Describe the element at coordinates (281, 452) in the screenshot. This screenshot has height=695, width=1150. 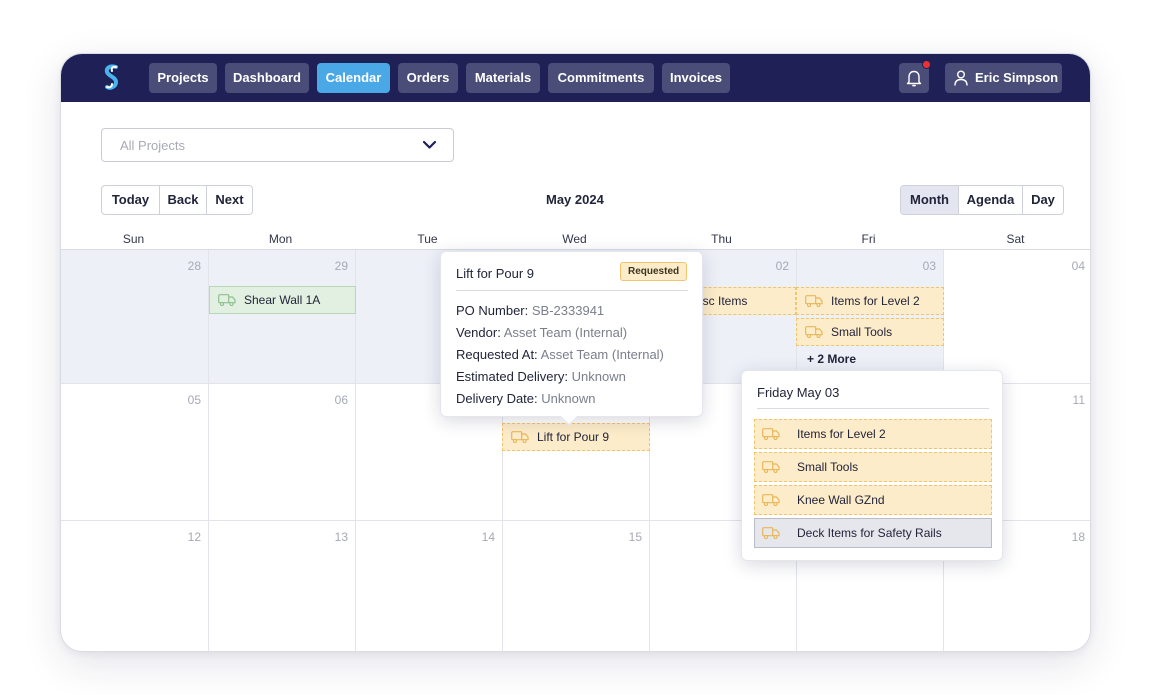
I see `day-cell: 06` at that location.